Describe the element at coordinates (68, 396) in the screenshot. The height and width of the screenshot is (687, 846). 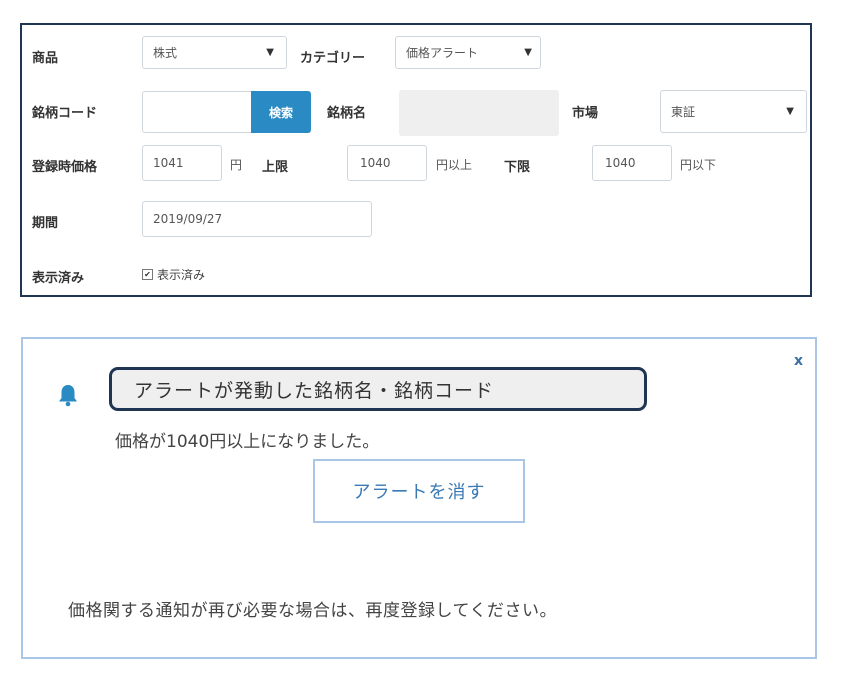
I see `bell-icon` at that location.